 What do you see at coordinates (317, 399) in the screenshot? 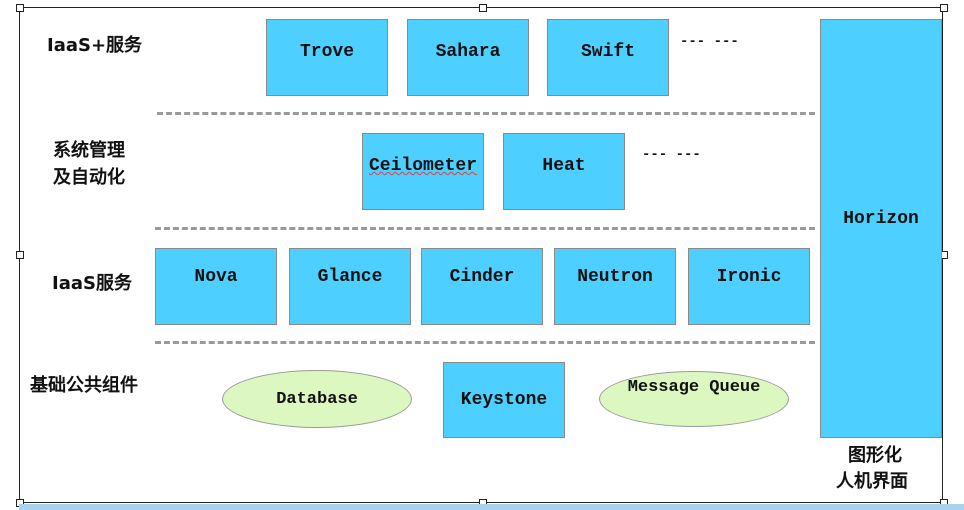
I see `component-database: Database` at bounding box center [317, 399].